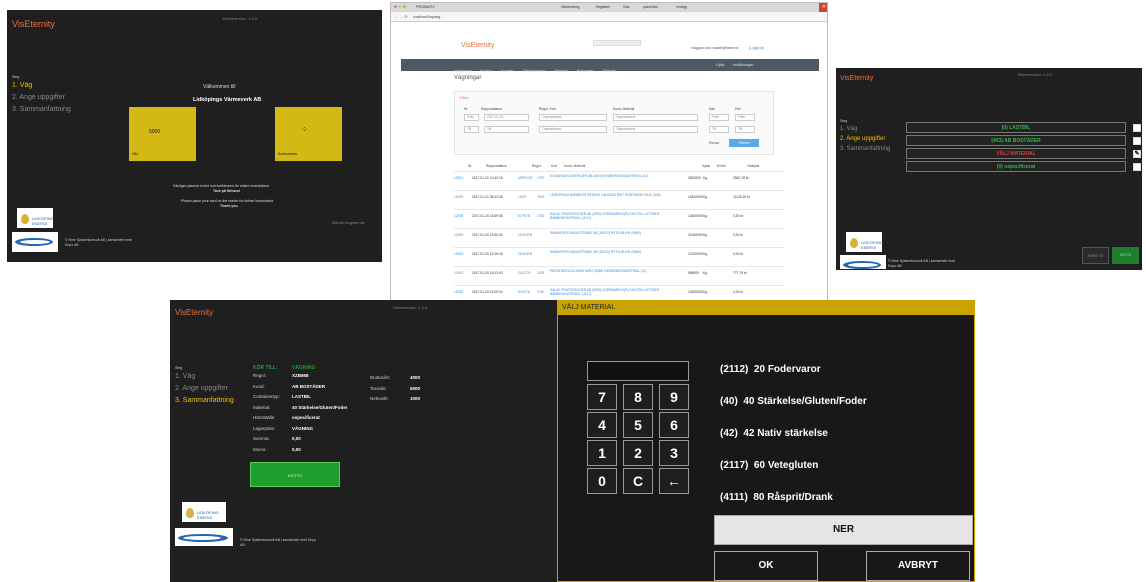 Image resolution: width=1146 pixels, height=582 pixels. Describe the element at coordinates (264, 417) in the screenshot. I see `summary-label: Hämtställe:` at that location.